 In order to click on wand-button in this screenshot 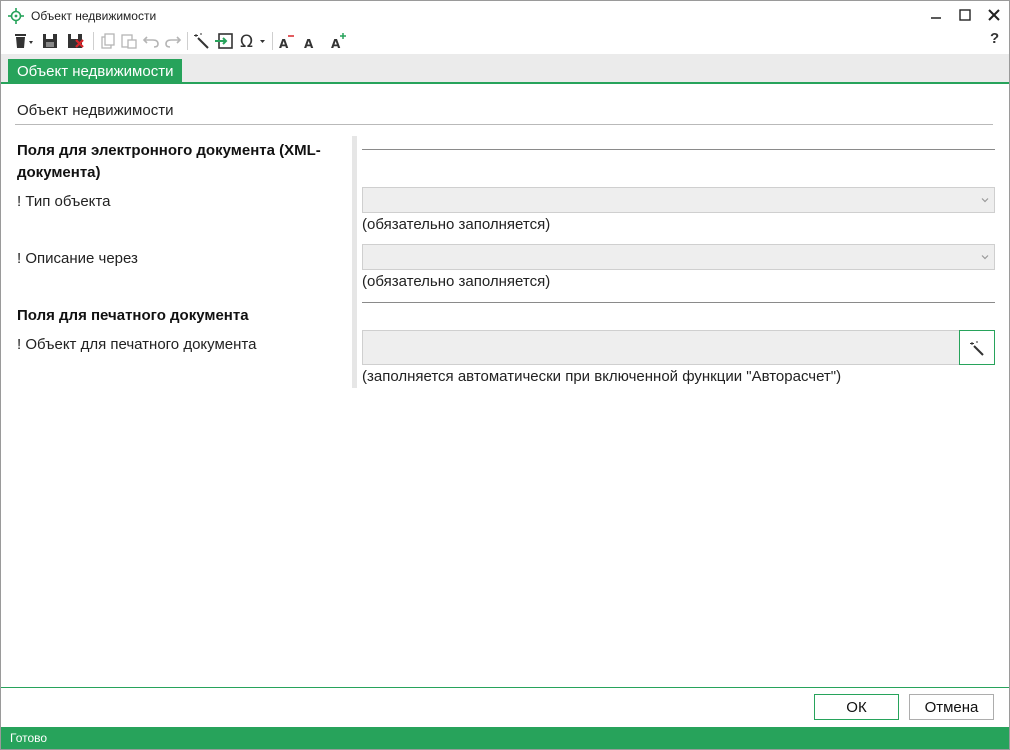, I will do `click(202, 41)`.